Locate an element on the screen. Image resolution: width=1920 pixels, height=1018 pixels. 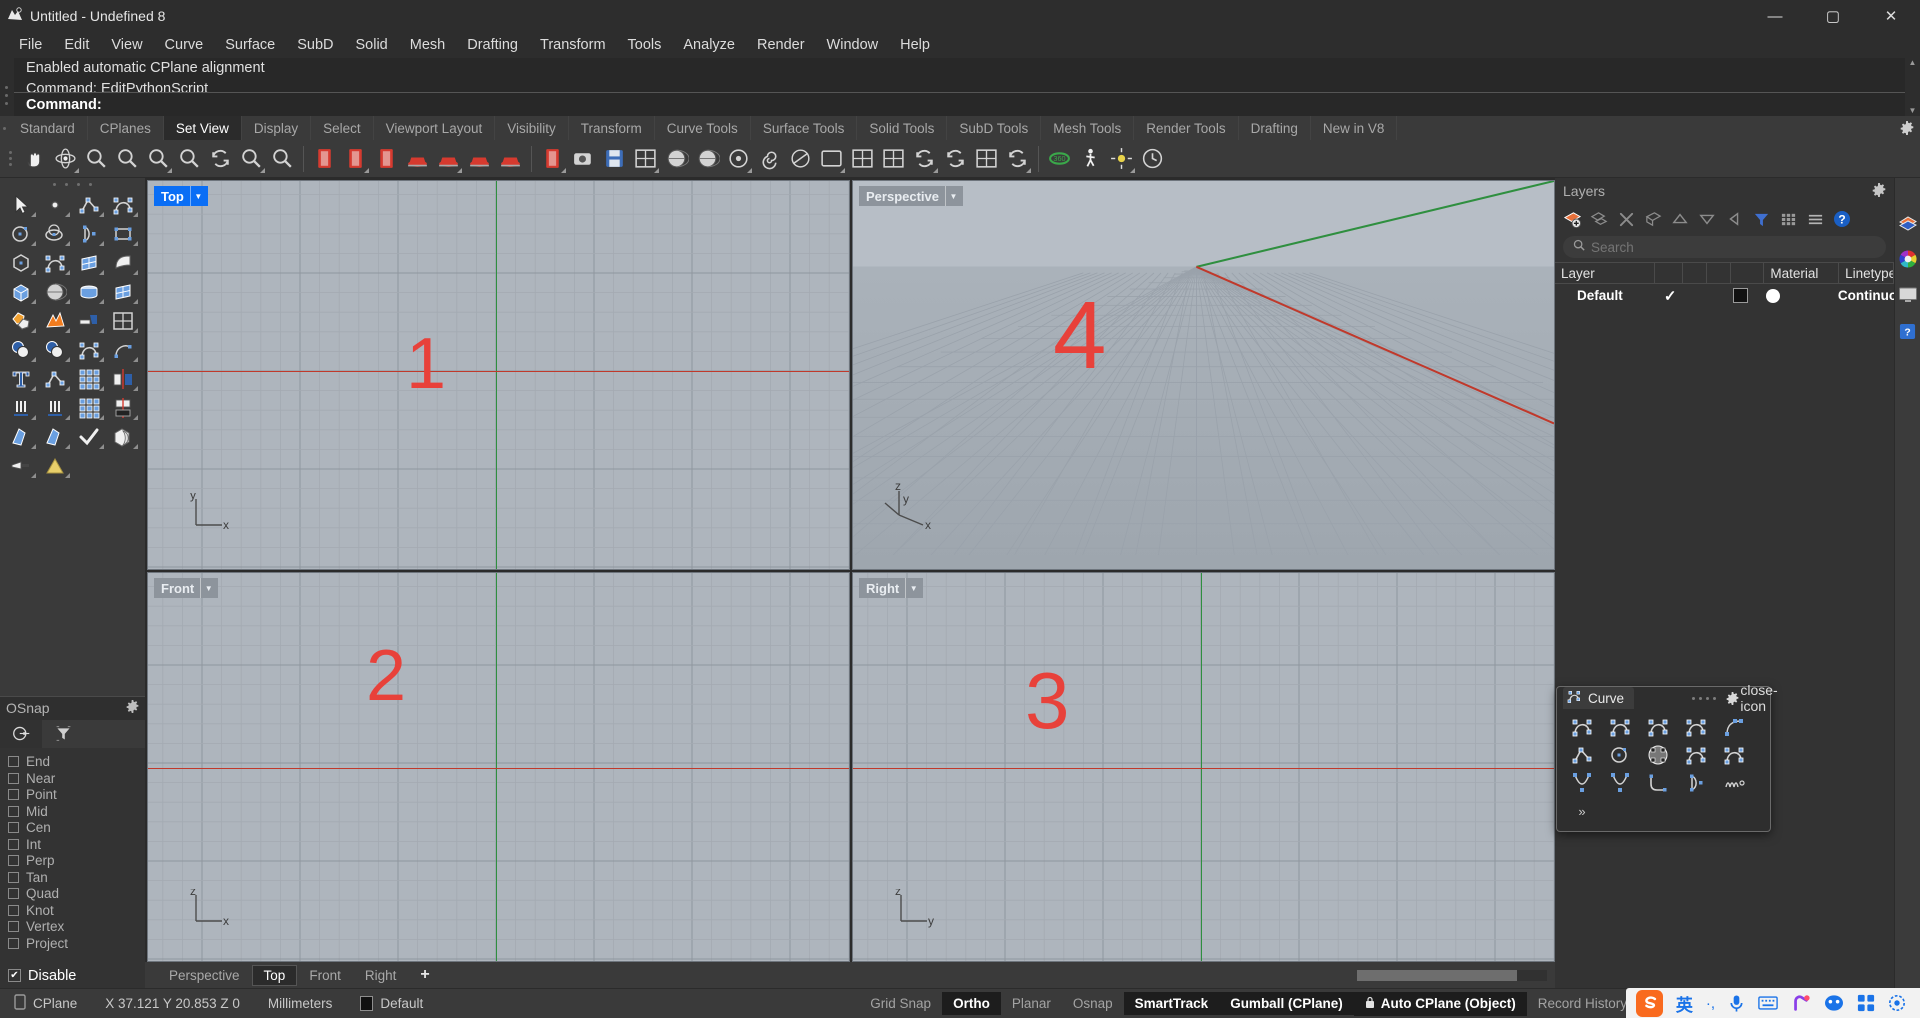
section-icon is located at coordinates (123, 407).